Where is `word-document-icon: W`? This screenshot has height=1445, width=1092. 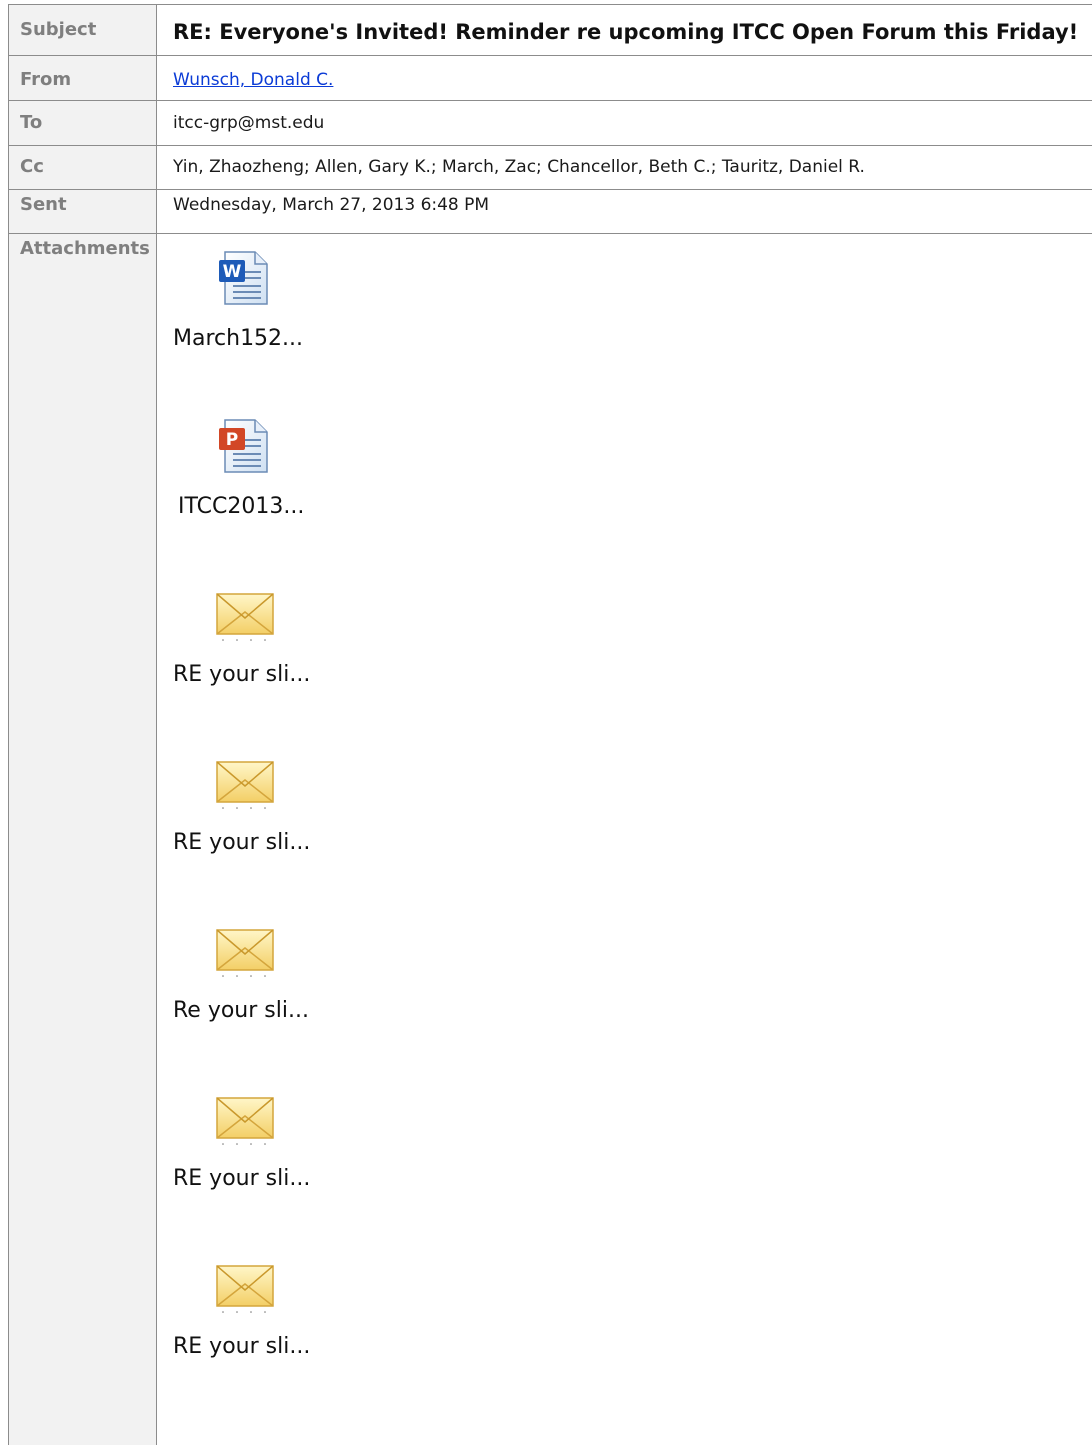 word-document-icon: W is located at coordinates (243, 278).